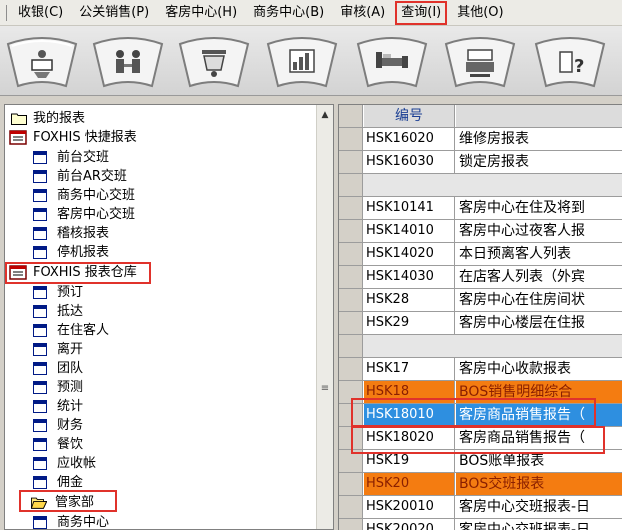 This screenshot has height=530, width=622. What do you see at coordinates (159, 137) in the screenshot?
I see `tree-item-foxhis-quick-reports: FOXHIS 快捷报表` at bounding box center [159, 137].